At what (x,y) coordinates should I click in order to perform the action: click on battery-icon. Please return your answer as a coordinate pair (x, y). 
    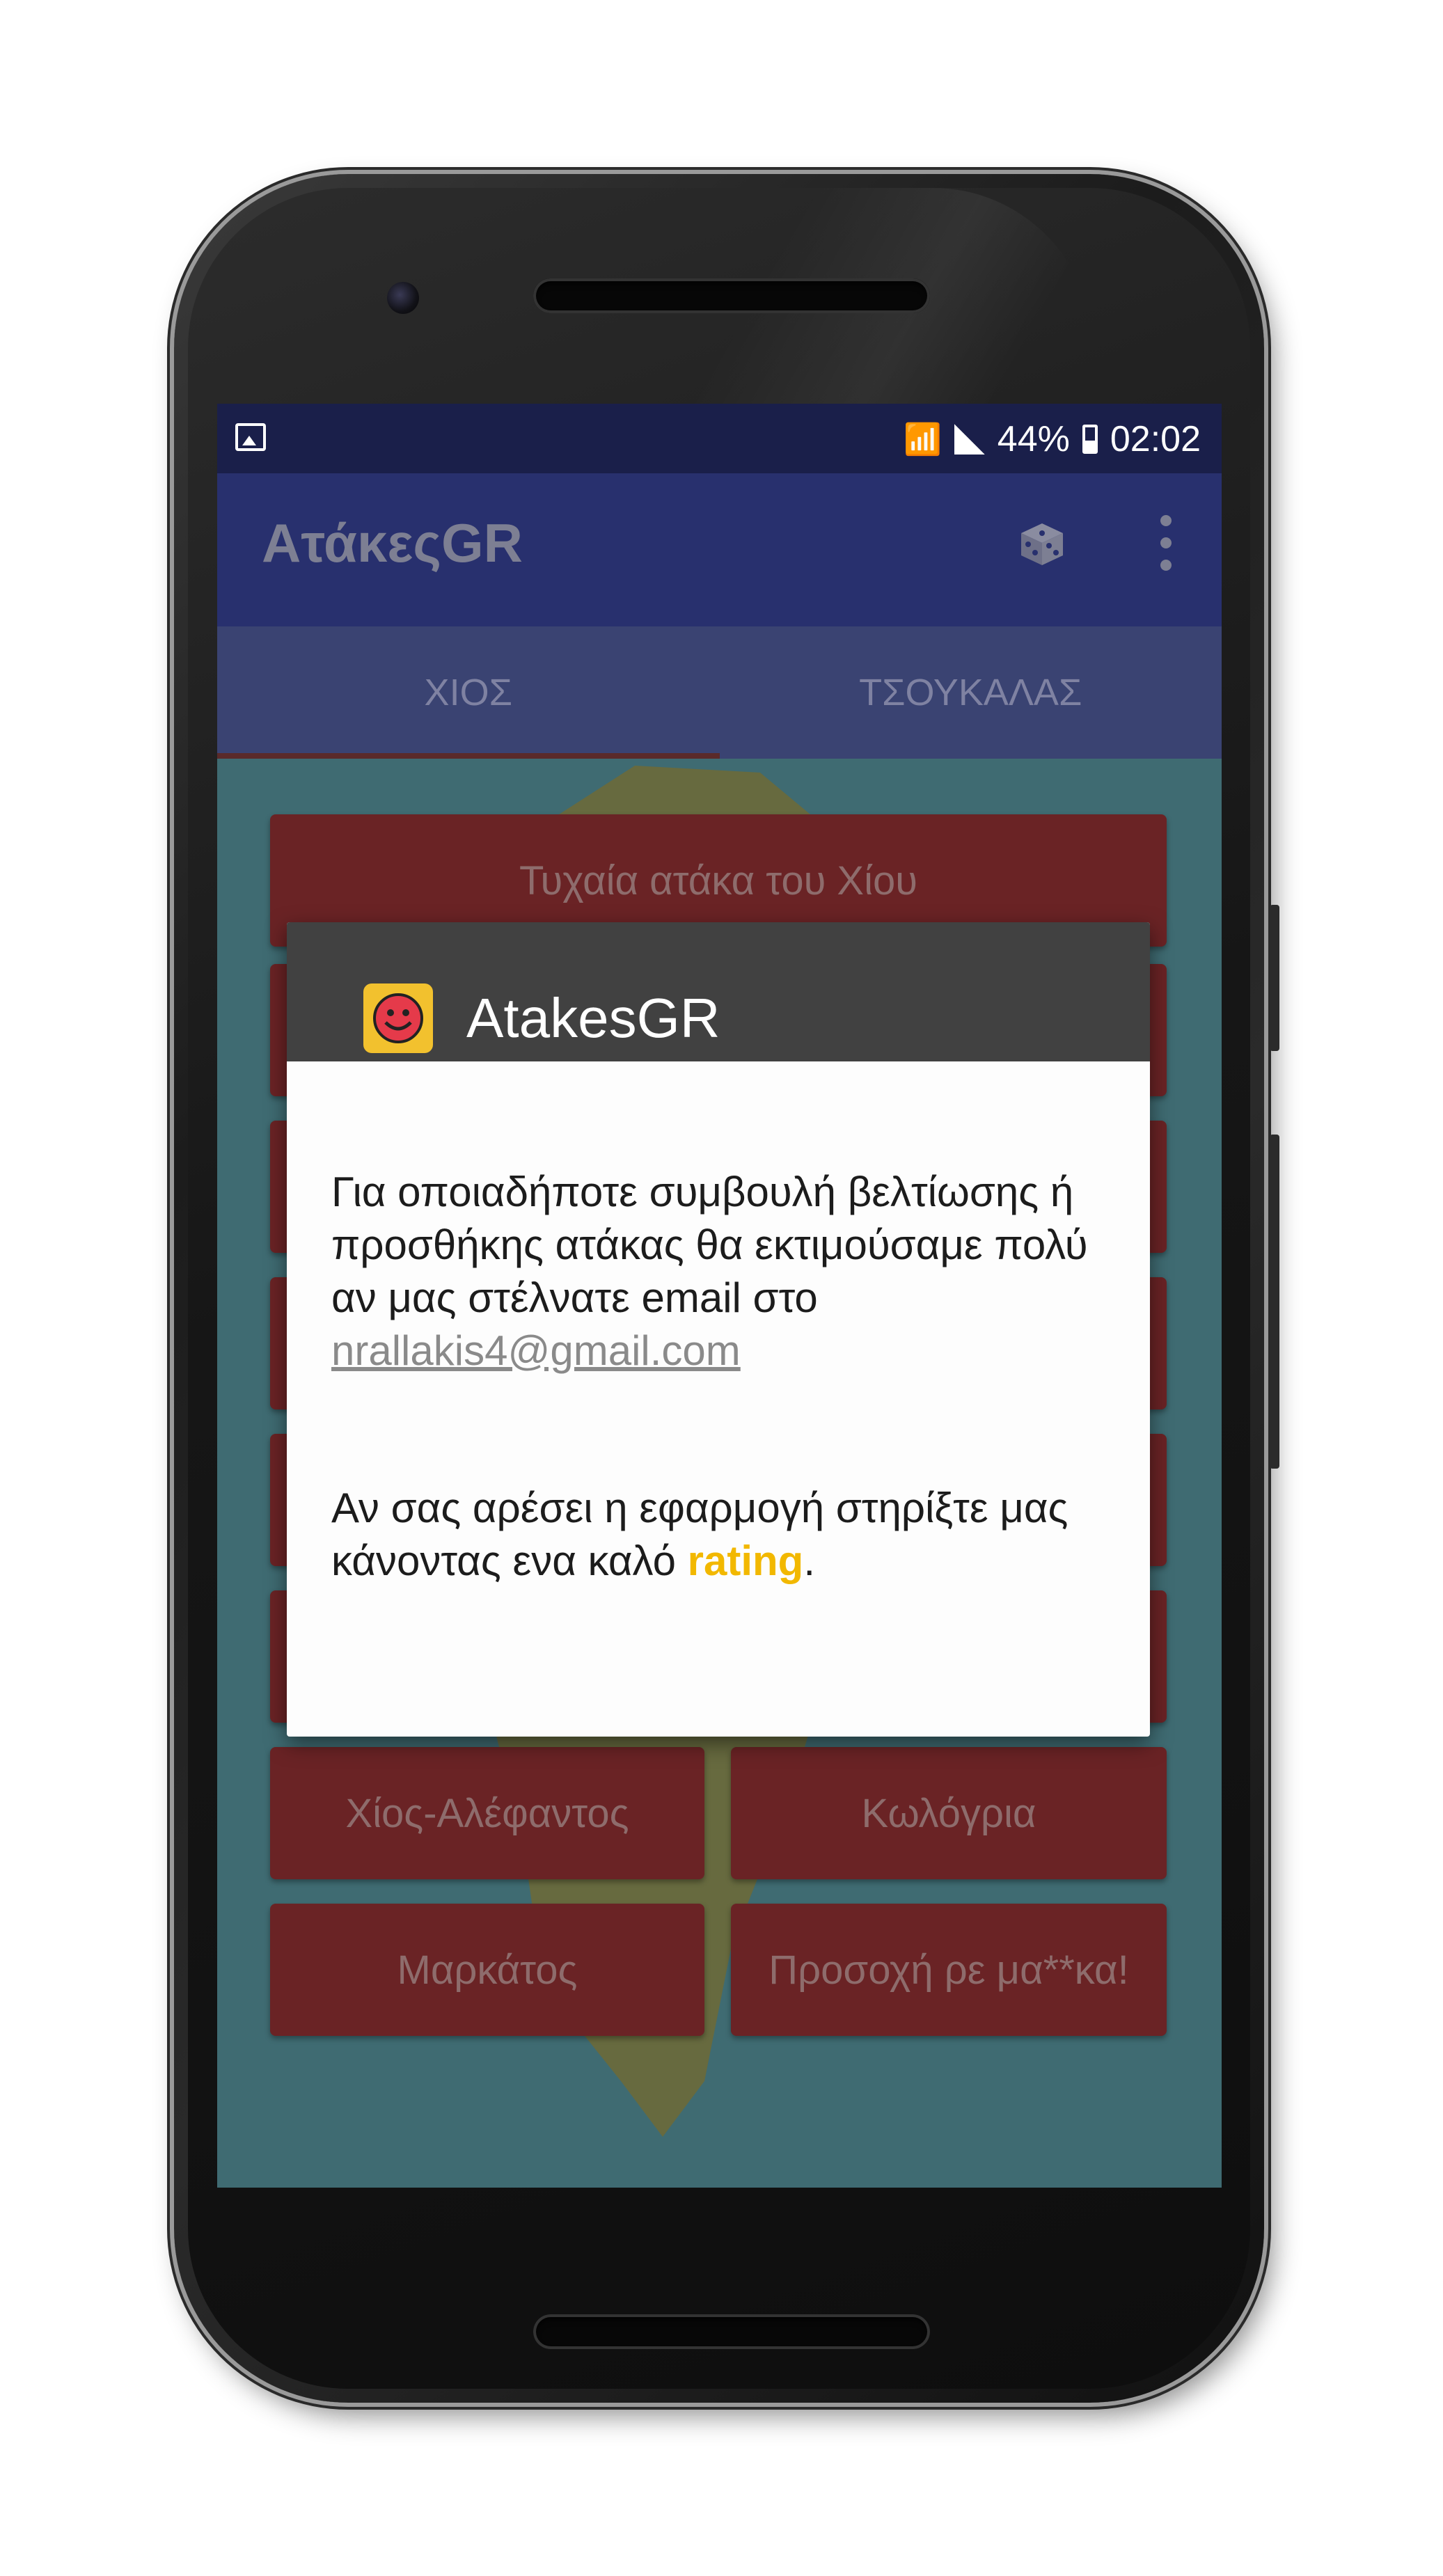
    Looking at the image, I should click on (1090, 439).